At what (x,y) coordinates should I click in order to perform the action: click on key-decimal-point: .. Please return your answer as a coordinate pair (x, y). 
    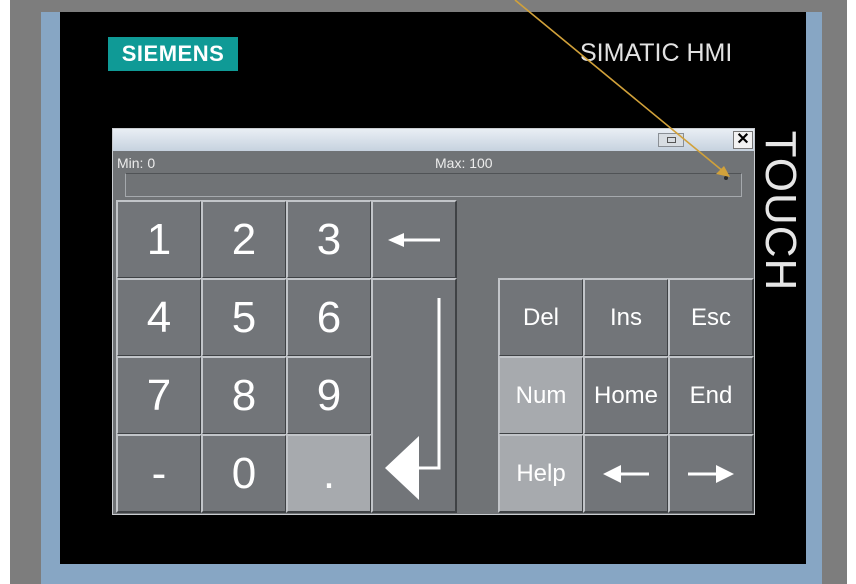
    Looking at the image, I should click on (329, 473).